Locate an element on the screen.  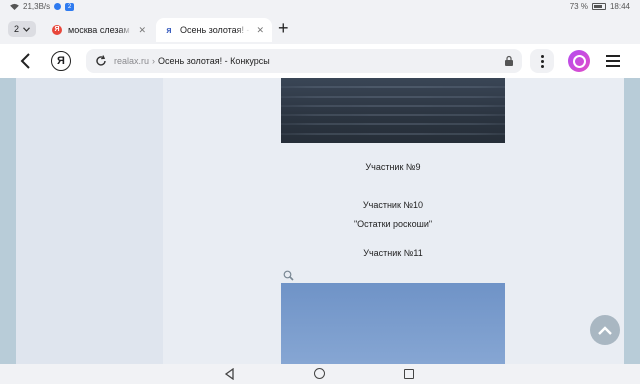
system-nav-bar is located at coordinates (320, 374).